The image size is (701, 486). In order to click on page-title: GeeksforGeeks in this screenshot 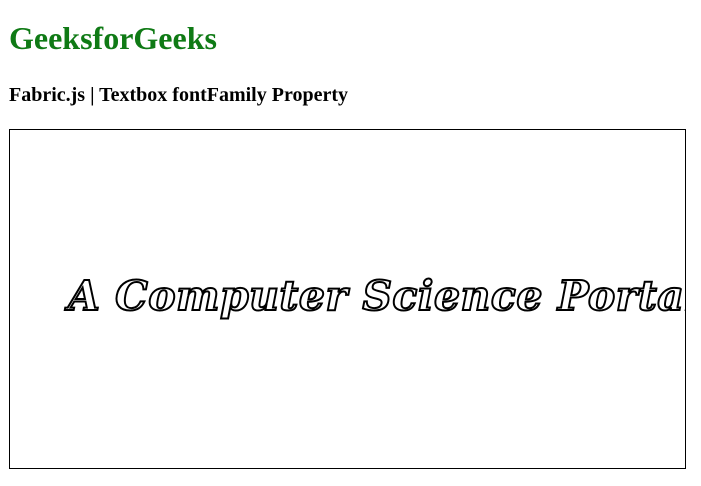, I will do `click(113, 38)`.